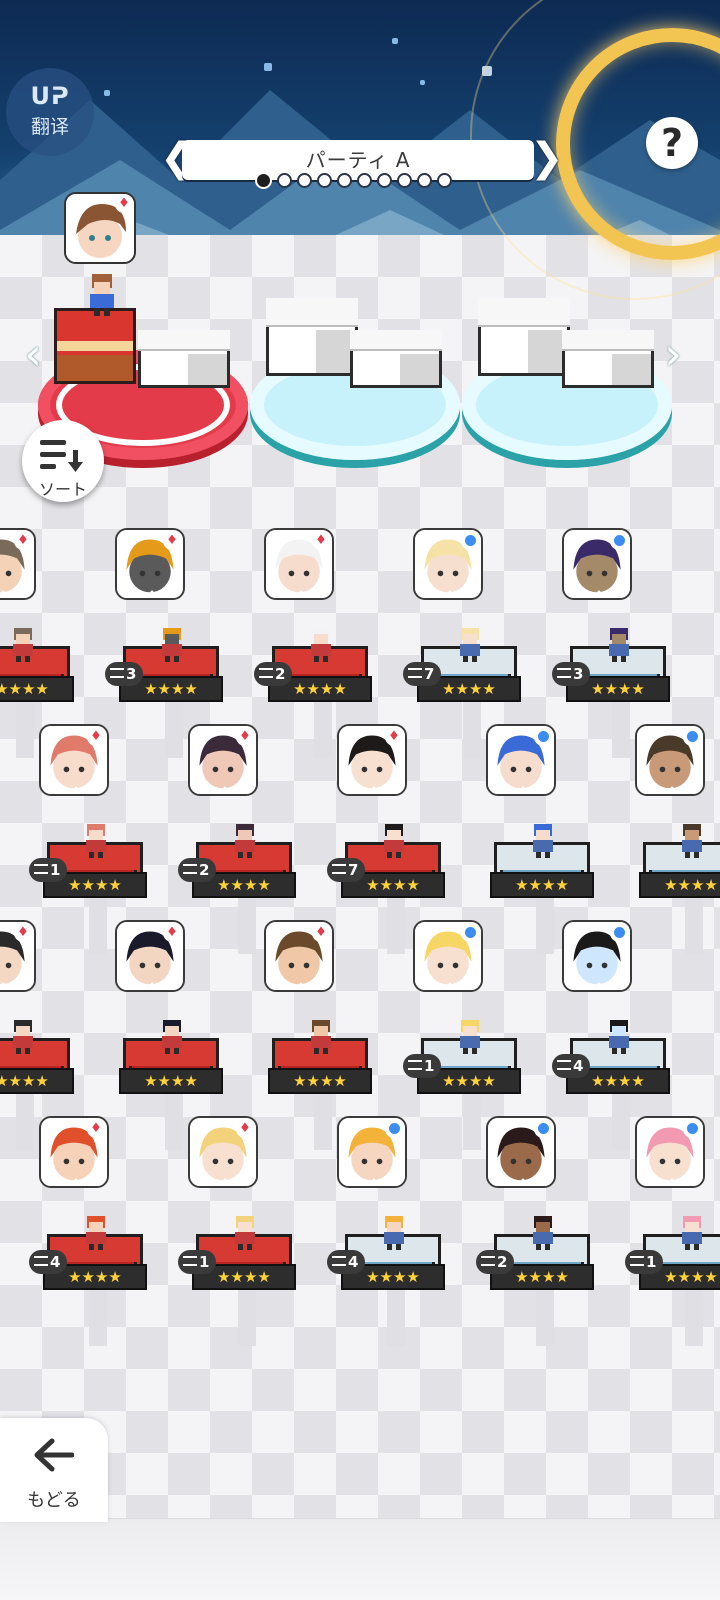 Image resolution: width=720 pixels, height=1600 pixels. Describe the element at coordinates (61, 456) in the screenshot. I see `sort-icon` at that location.